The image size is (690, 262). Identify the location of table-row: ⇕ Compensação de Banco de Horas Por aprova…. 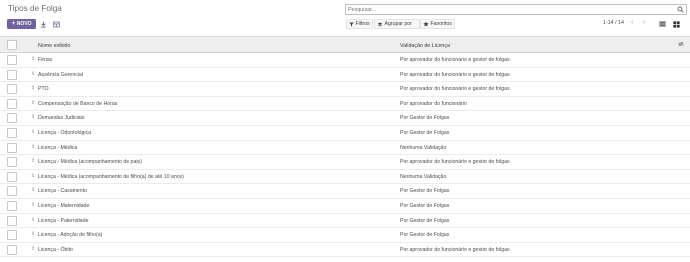
(345, 104).